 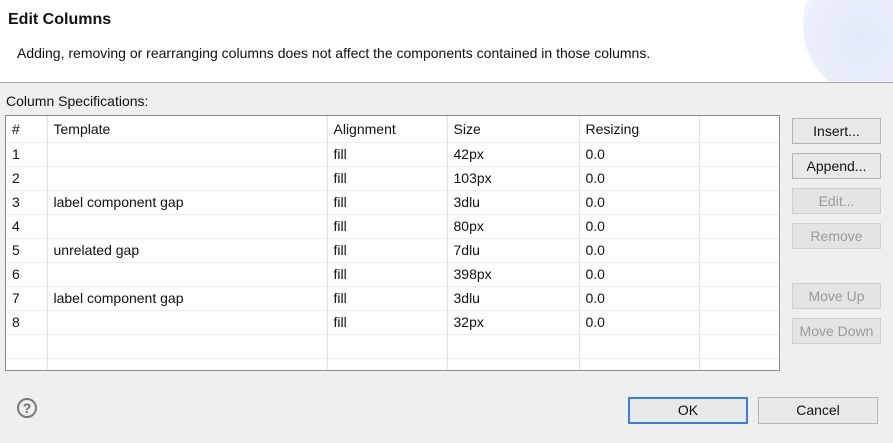 I want to click on cancel-button: Cancel, so click(x=818, y=410).